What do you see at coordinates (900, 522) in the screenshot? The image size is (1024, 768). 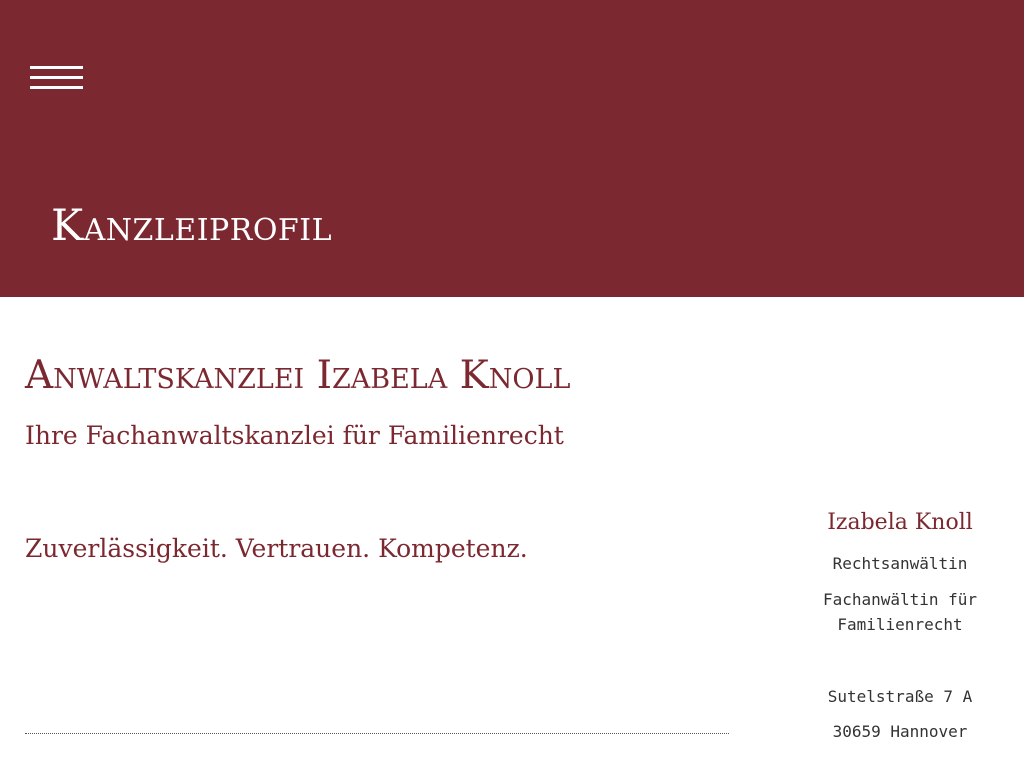 I see `lawyer-name: Izabela Knoll` at bounding box center [900, 522].